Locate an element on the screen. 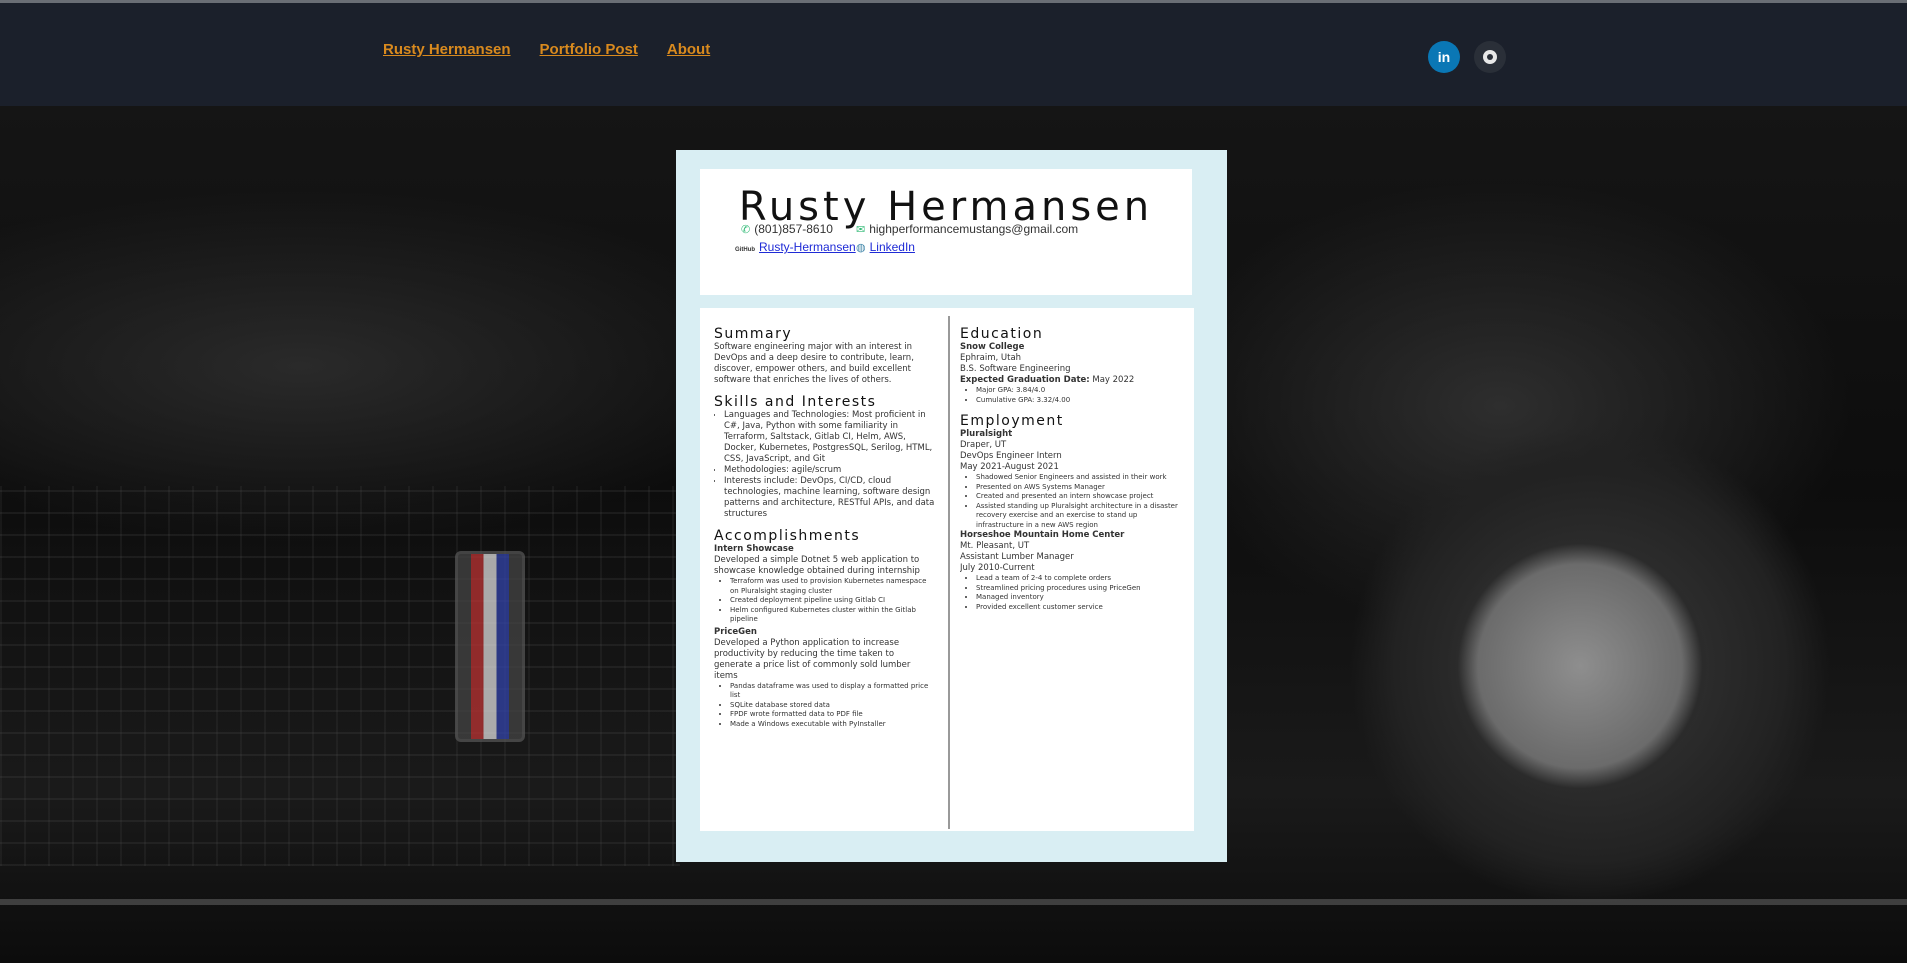 This screenshot has width=1907, height=963. list-item: Methodologies: agile/scrum is located at coordinates (829, 470).